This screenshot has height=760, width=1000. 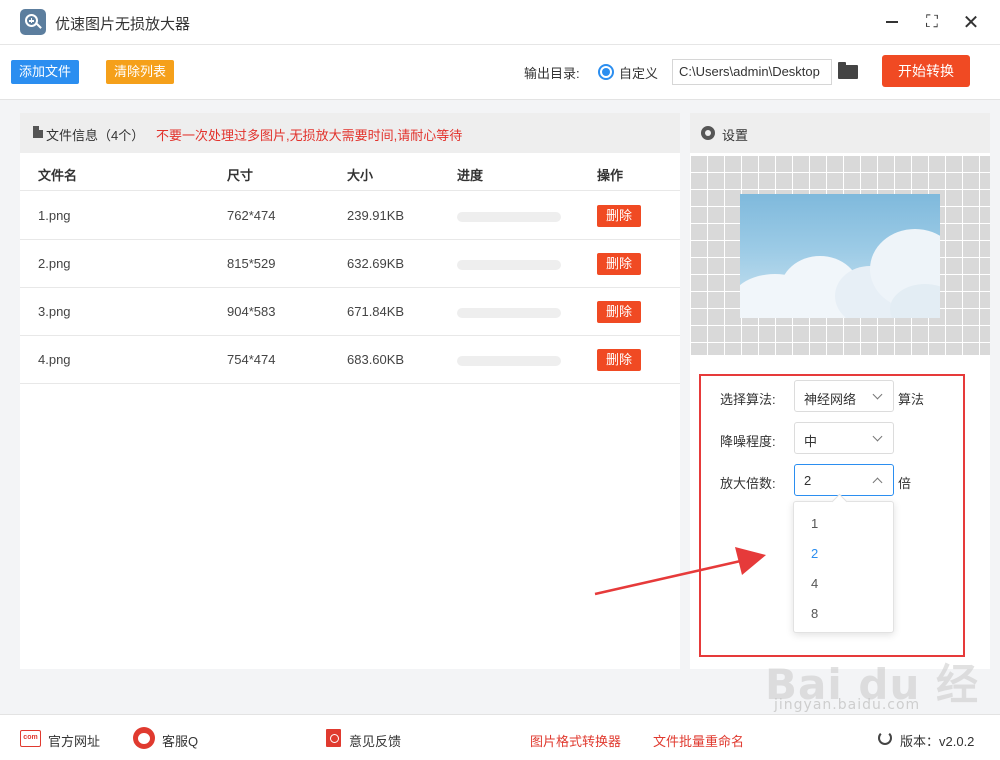 What do you see at coordinates (840, 256) in the screenshot?
I see `preview-image` at bounding box center [840, 256].